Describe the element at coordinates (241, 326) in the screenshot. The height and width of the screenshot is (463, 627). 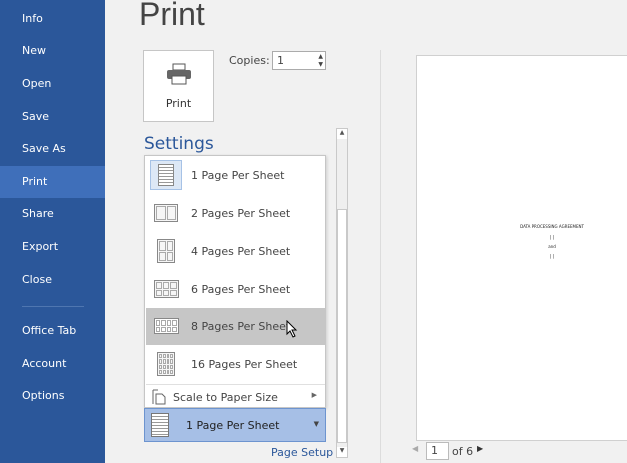
I see `menu-item-label: 8 Pages Per Sheet` at that location.